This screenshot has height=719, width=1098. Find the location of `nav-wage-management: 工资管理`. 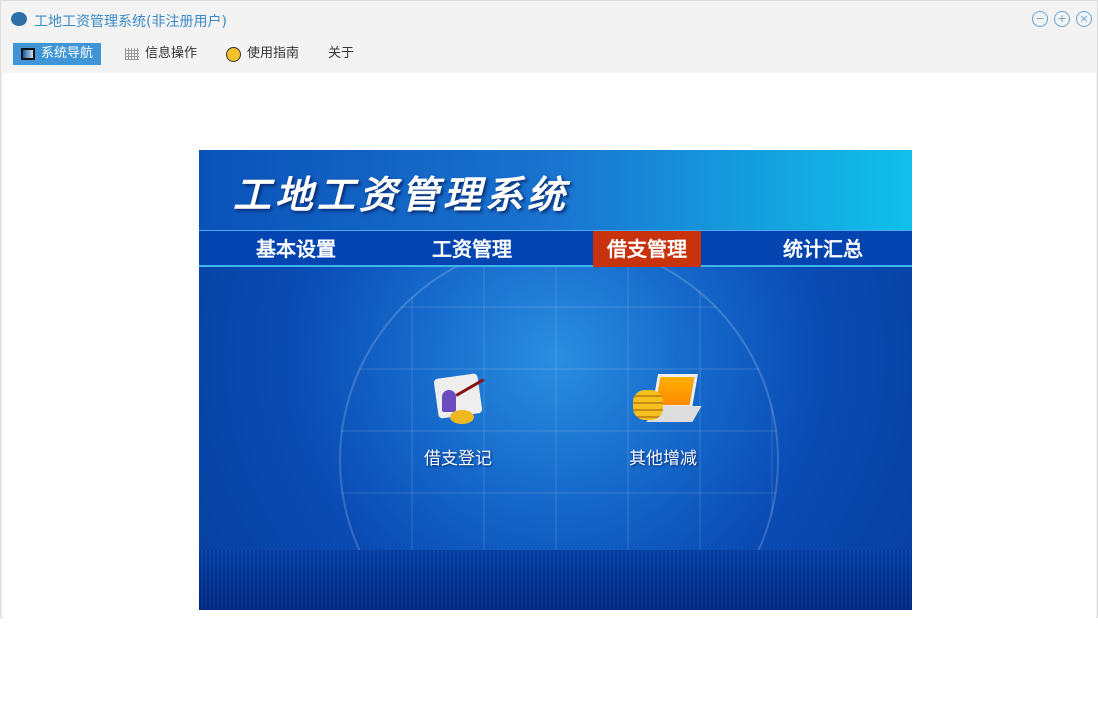

nav-wage-management: 工资管理 is located at coordinates (472, 249).